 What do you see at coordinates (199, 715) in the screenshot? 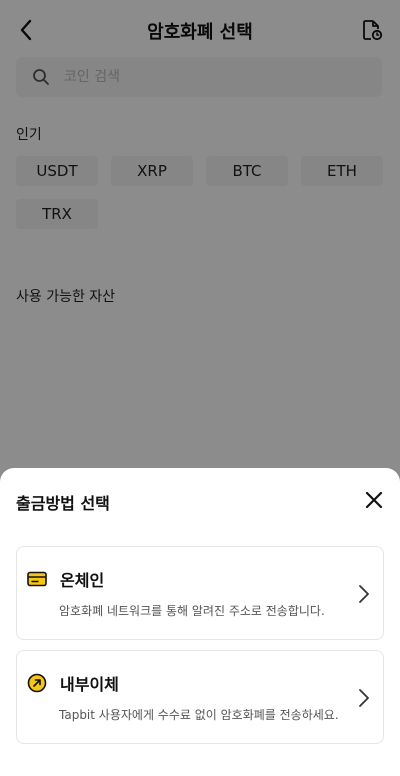
I see `option-description: Tapbit 사용자에게 수수료 없이 암호화폐를 전송하세요.` at bounding box center [199, 715].